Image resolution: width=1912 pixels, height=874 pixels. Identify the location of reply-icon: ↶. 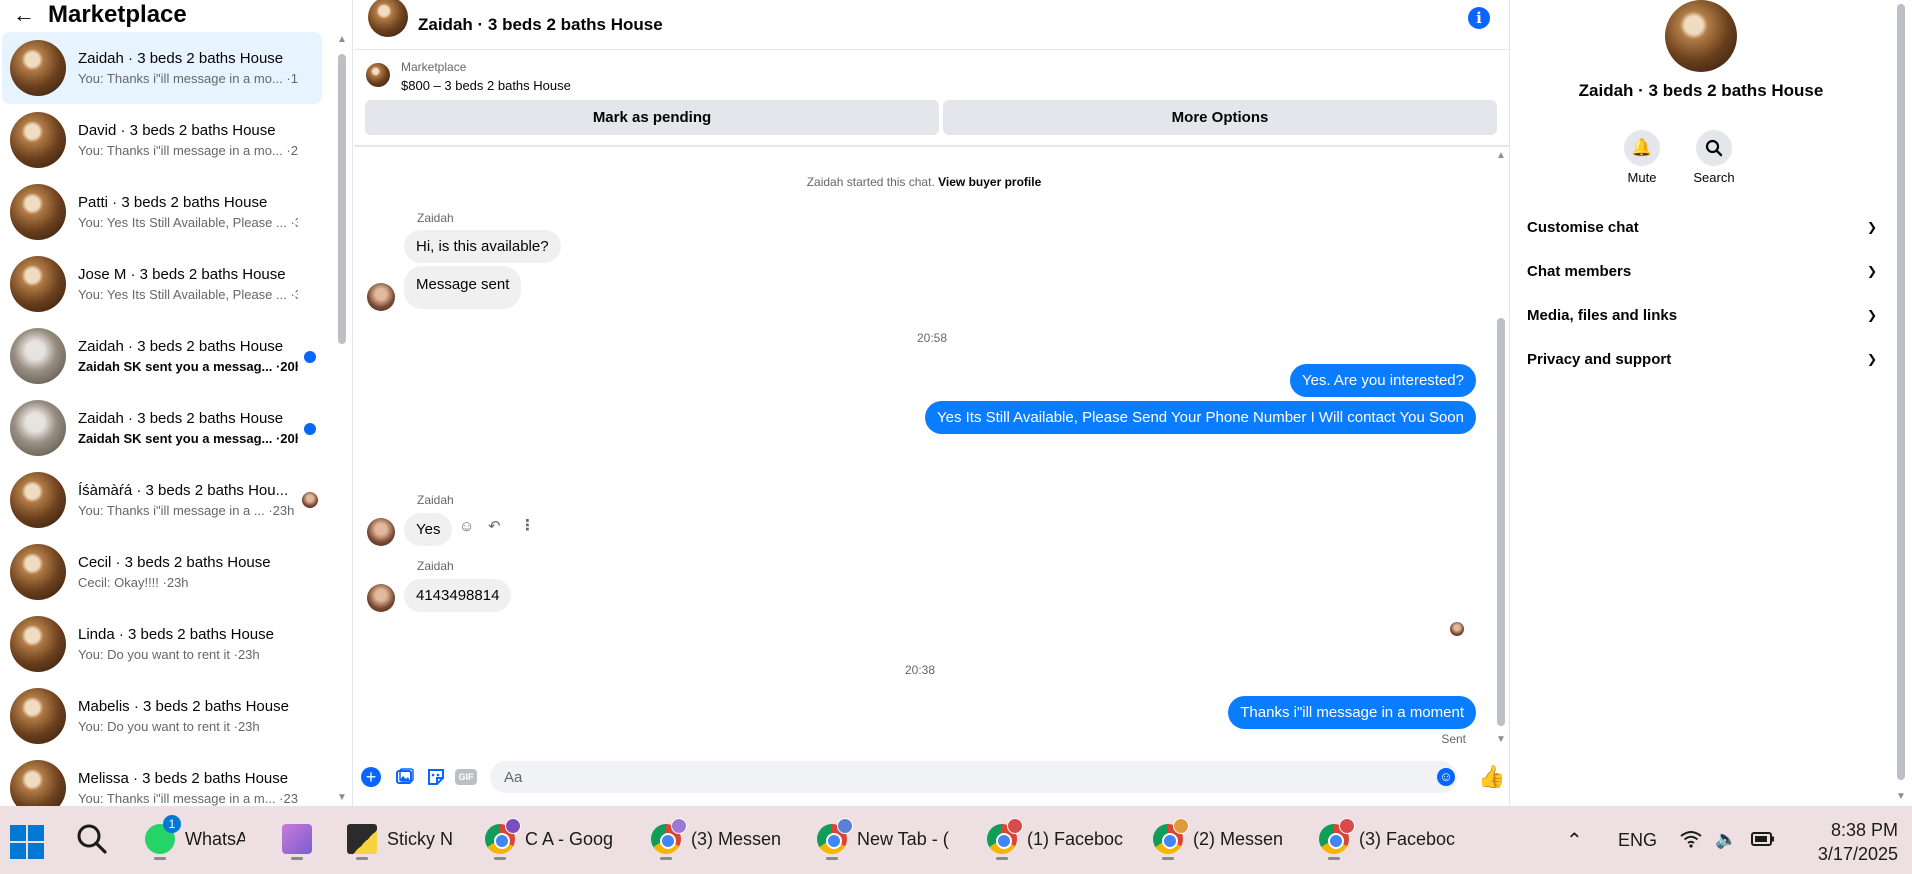
(494, 526).